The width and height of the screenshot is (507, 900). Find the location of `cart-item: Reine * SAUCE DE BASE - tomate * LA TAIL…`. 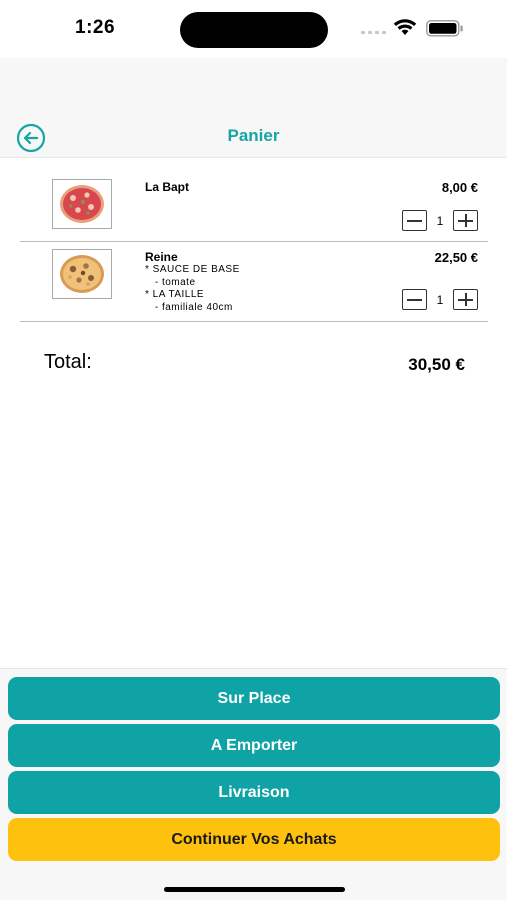

cart-item: Reine * SAUCE DE BASE - tomate * LA TAIL… is located at coordinates (254, 282).